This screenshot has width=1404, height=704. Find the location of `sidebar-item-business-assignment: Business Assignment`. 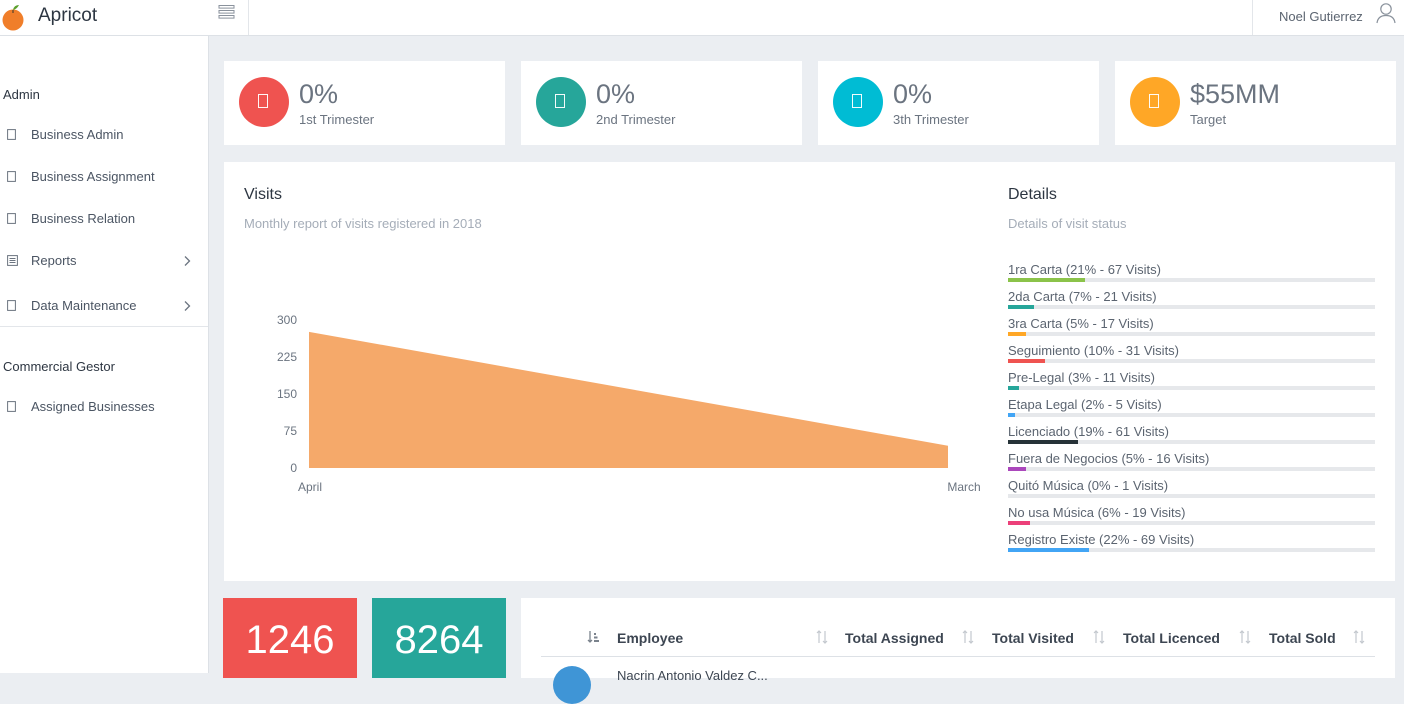

sidebar-item-business-assignment: Business Assignment is located at coordinates (104, 179).